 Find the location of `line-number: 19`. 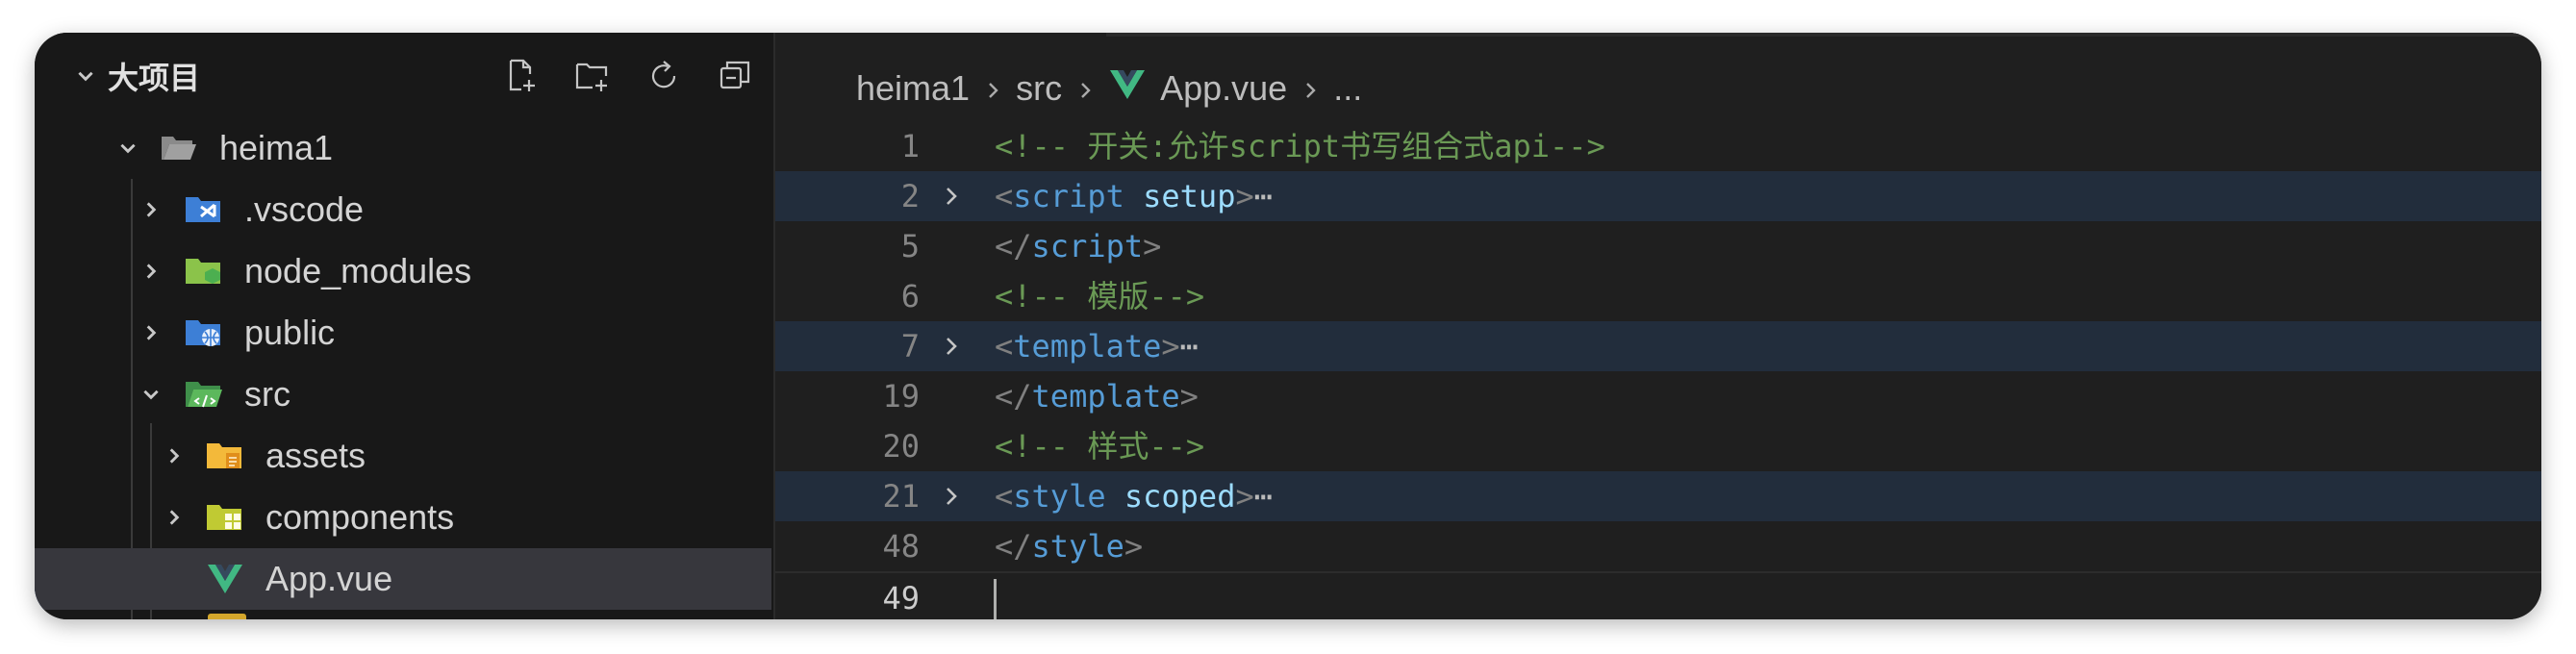

line-number: 19 is located at coordinates (901, 396).